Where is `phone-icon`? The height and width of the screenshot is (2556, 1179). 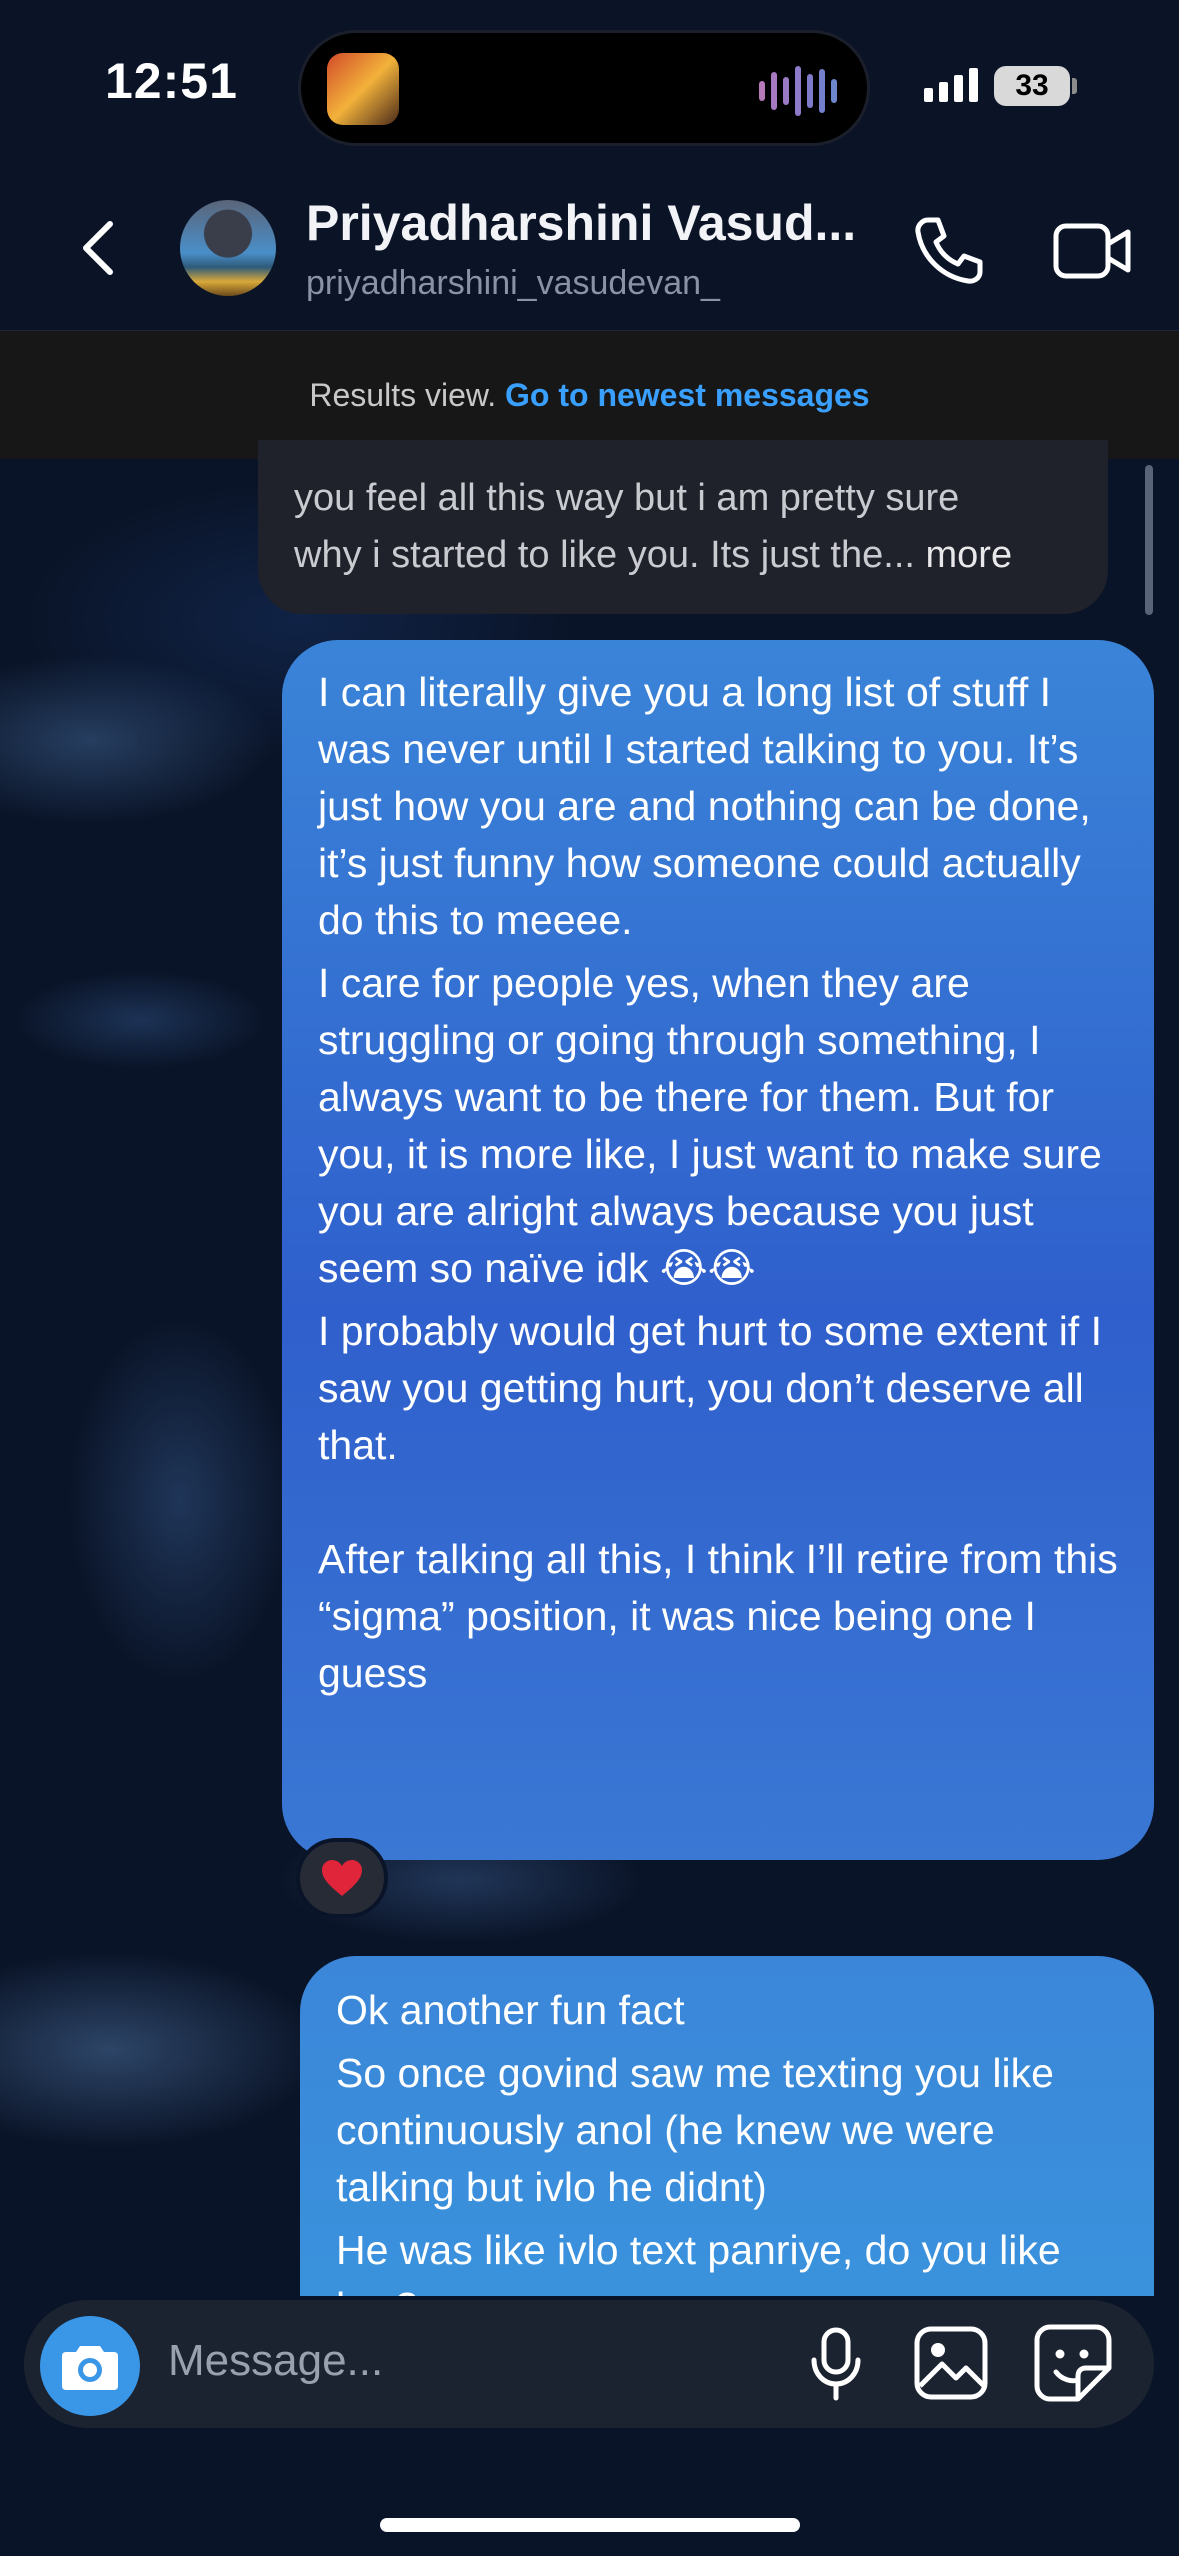 phone-icon is located at coordinates (948, 250).